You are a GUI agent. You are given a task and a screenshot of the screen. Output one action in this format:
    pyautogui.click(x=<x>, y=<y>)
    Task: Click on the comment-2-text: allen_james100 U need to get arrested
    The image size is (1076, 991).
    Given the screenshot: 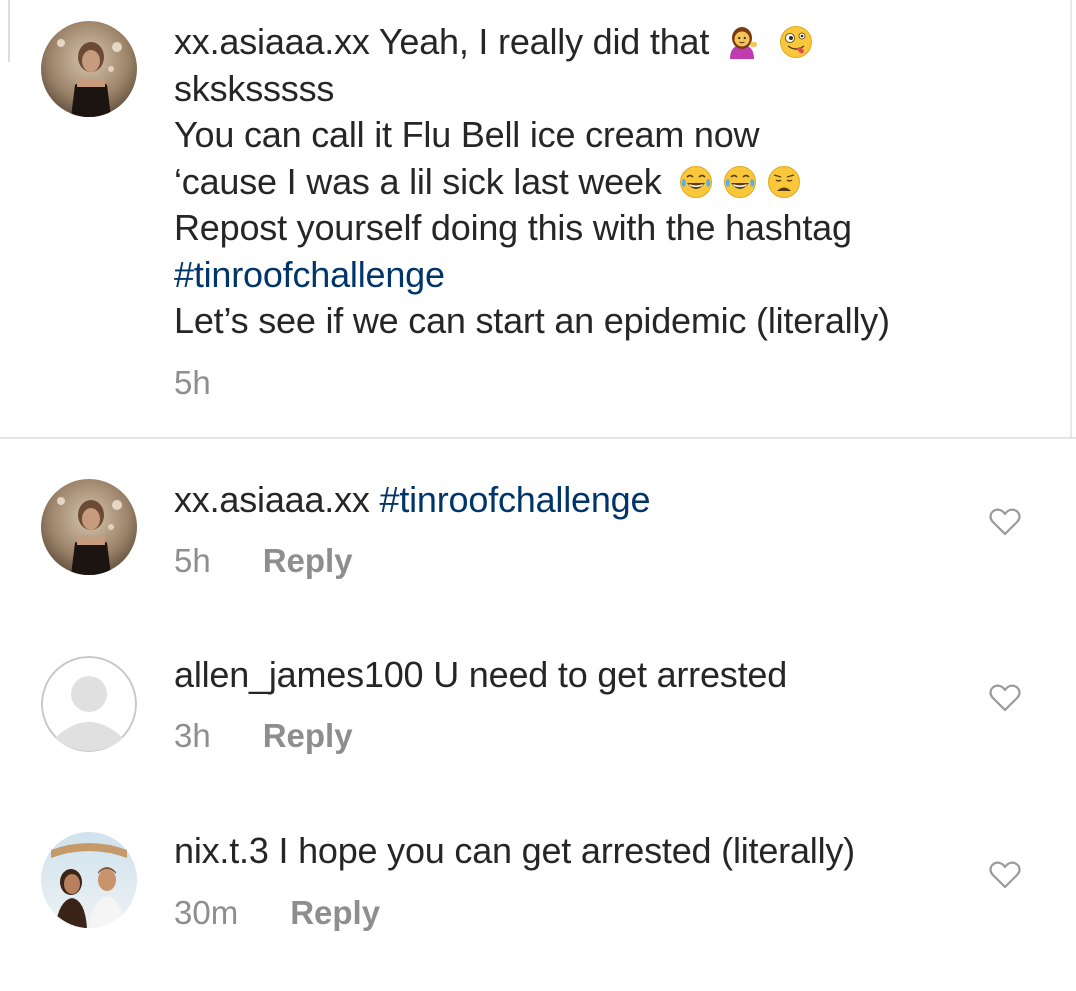 What is the action you would take?
    pyautogui.click(x=480, y=675)
    